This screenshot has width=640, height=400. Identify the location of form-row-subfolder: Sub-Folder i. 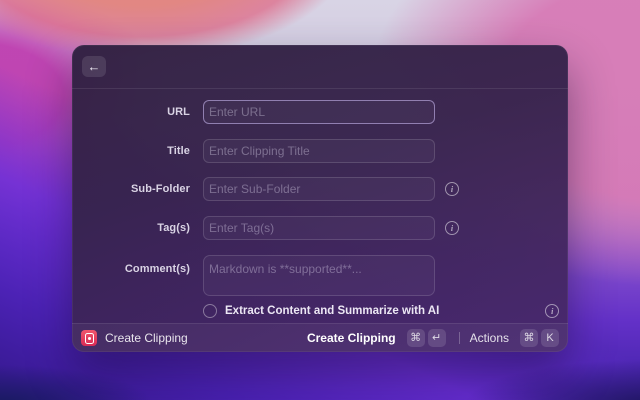
(320, 189).